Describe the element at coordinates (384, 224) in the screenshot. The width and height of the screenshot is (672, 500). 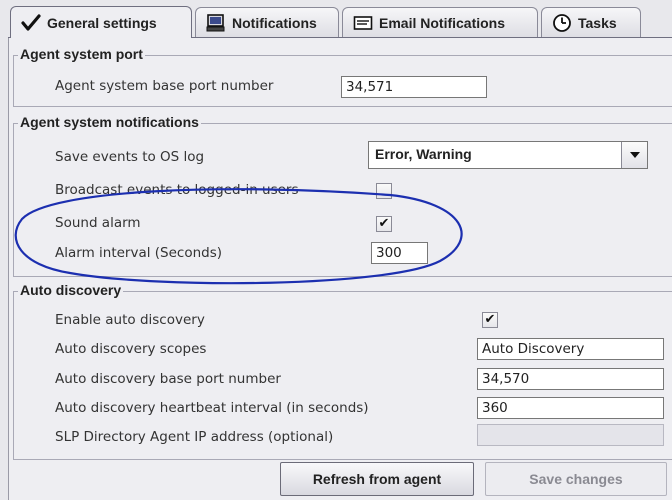
I see `sound-alarm-checkbox: ✔` at that location.